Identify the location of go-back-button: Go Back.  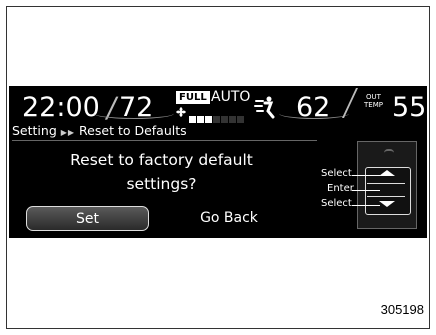
(229, 218).